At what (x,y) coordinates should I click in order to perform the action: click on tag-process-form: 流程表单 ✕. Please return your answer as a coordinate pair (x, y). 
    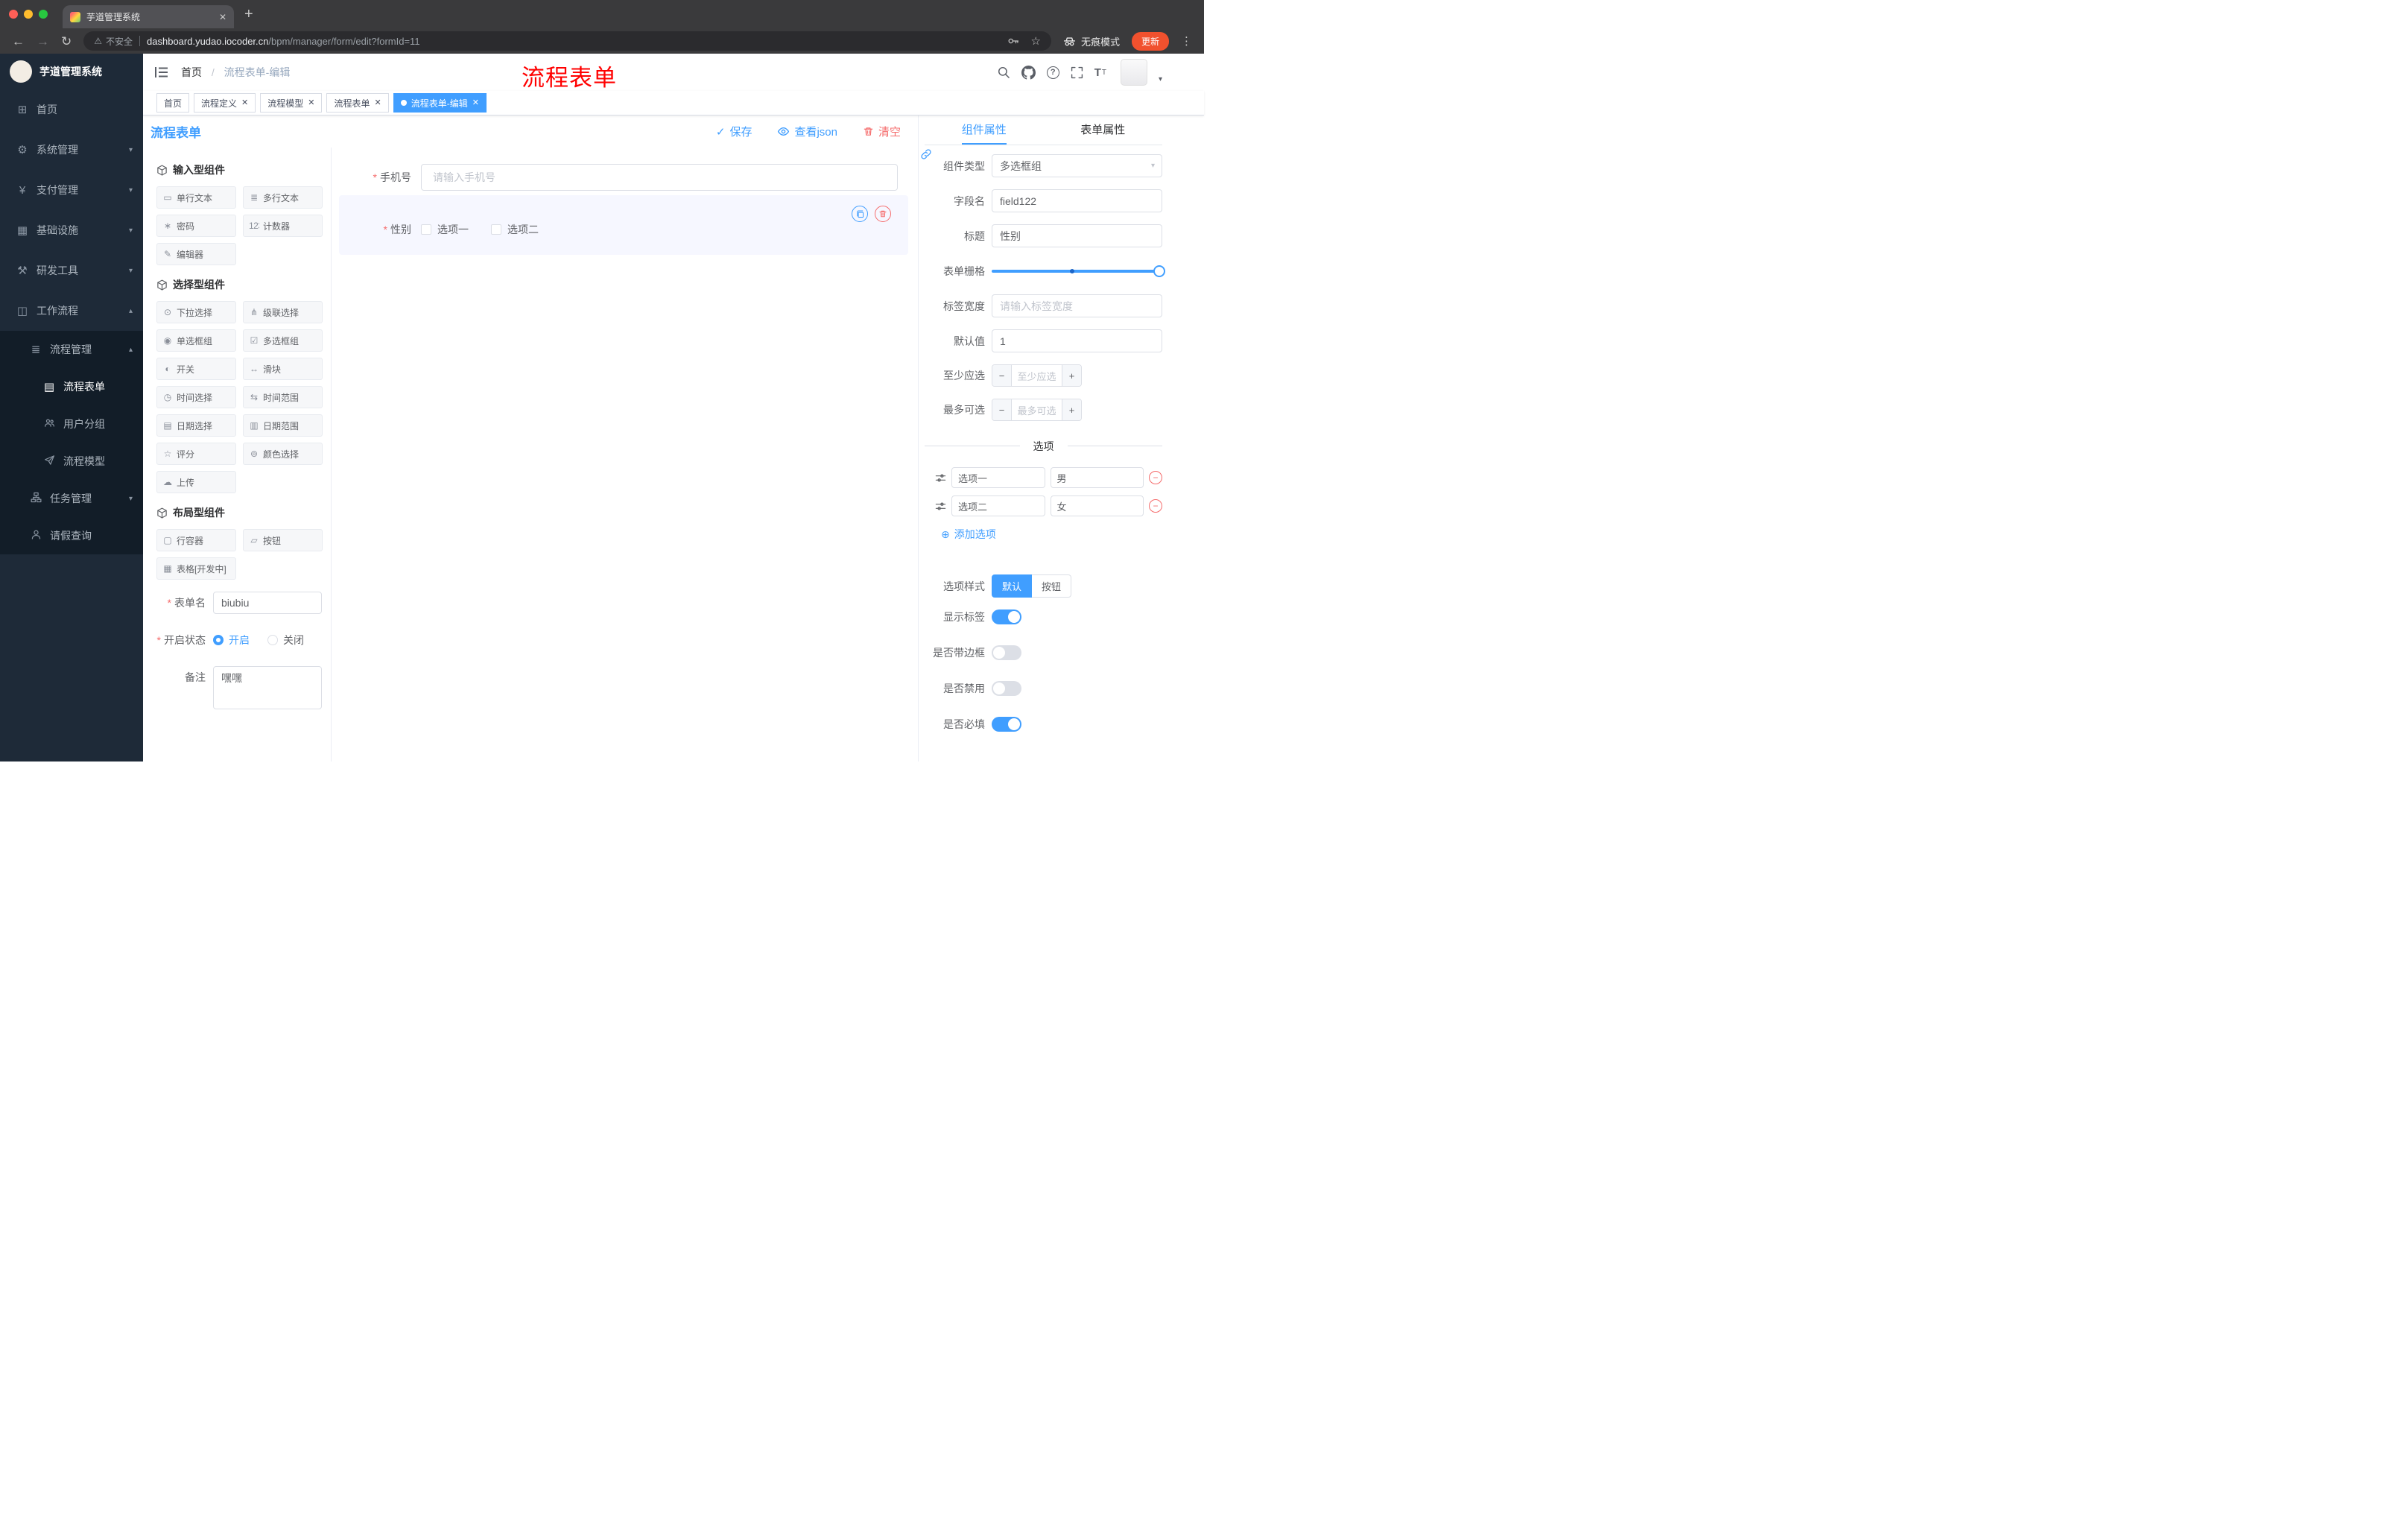
    Looking at the image, I should click on (357, 103).